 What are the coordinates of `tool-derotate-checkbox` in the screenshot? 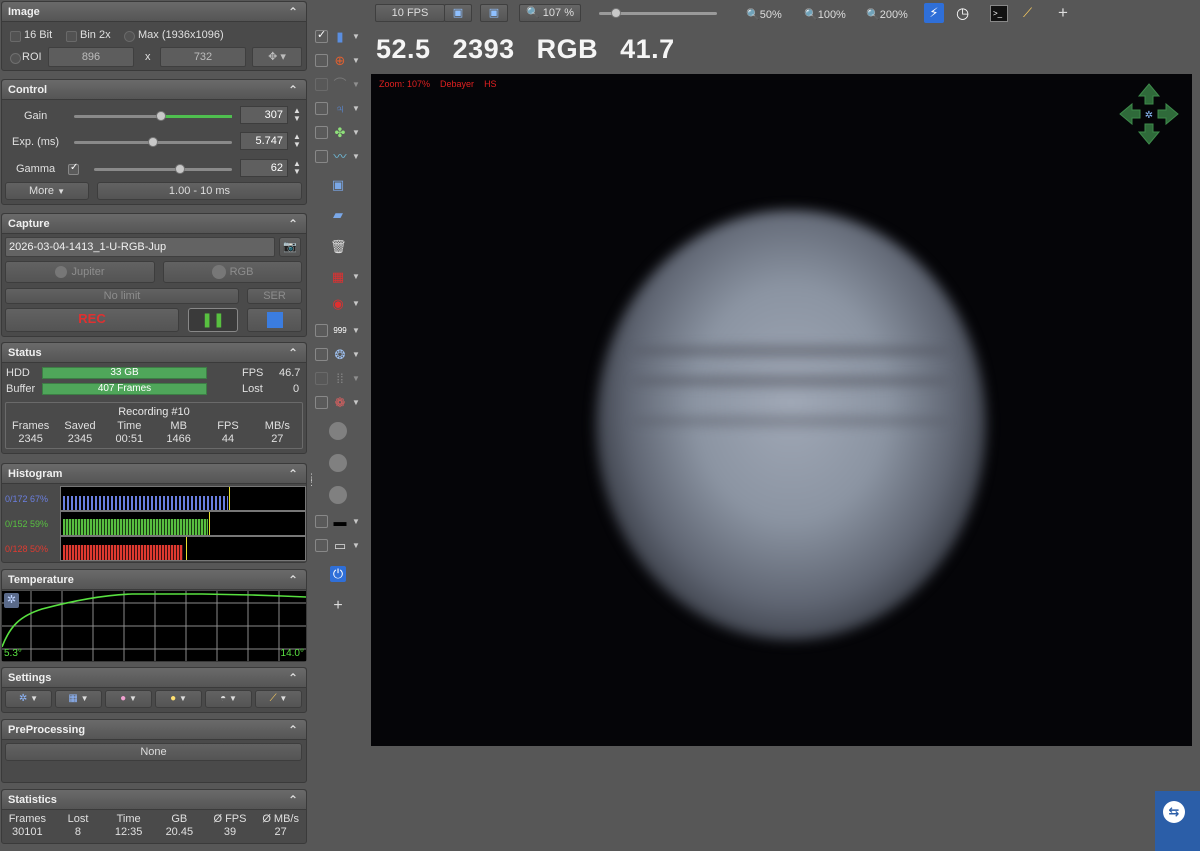 It's located at (321, 108).